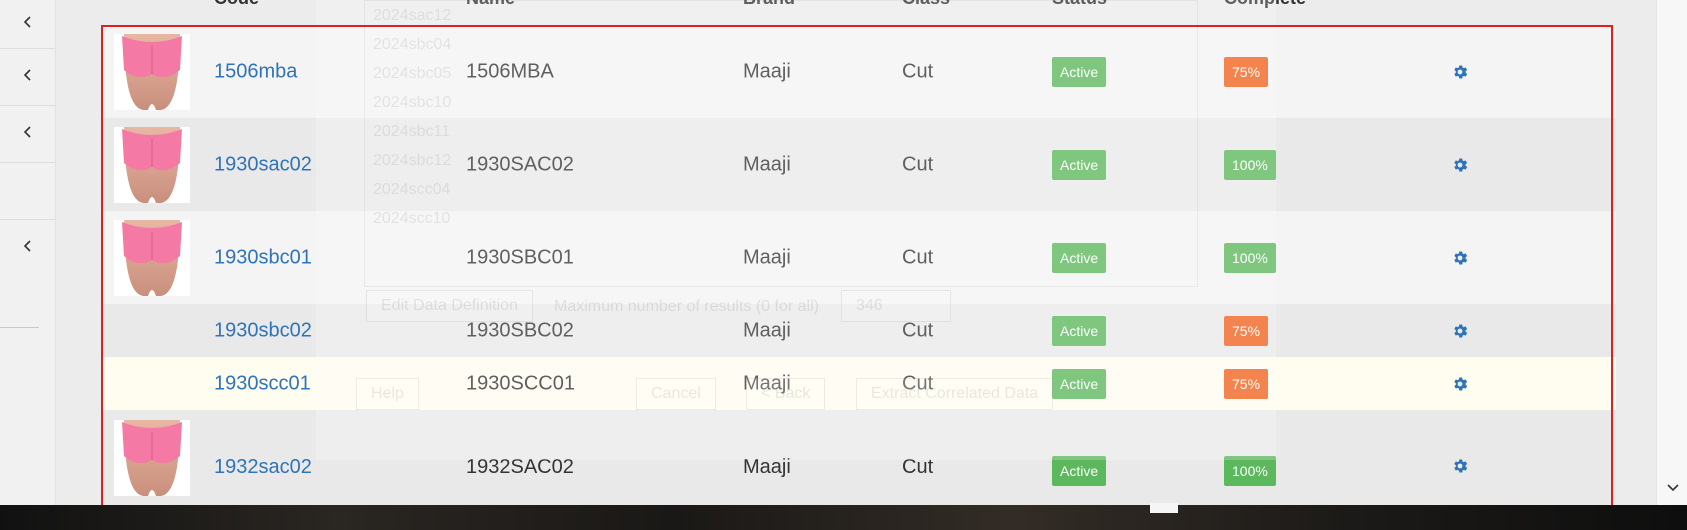 The width and height of the screenshot is (1687, 530). Describe the element at coordinates (1671, 252) in the screenshot. I see `vertical-scrollbar` at that location.